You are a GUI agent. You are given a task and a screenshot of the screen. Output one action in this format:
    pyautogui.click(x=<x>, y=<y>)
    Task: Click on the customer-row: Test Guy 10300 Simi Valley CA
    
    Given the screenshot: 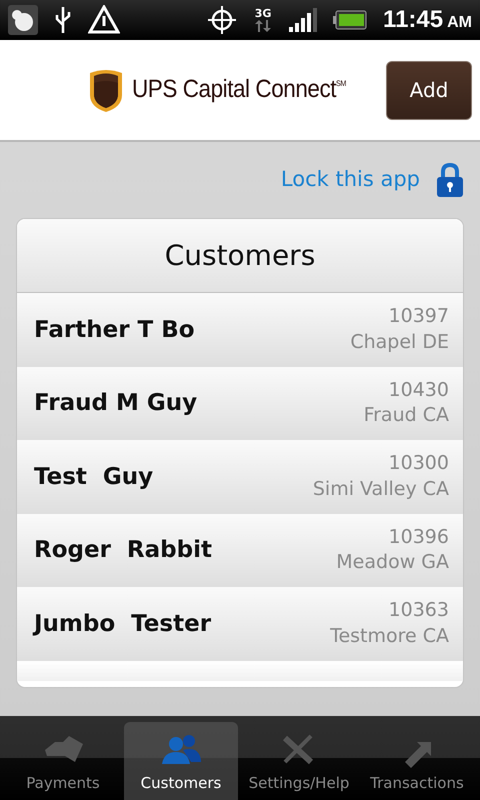 What is the action you would take?
    pyautogui.click(x=240, y=477)
    